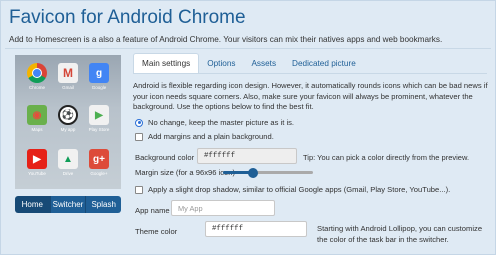 The height and width of the screenshot is (255, 496). Describe the element at coordinates (68, 115) in the screenshot. I see `my-app-icon: ⚽` at that location.